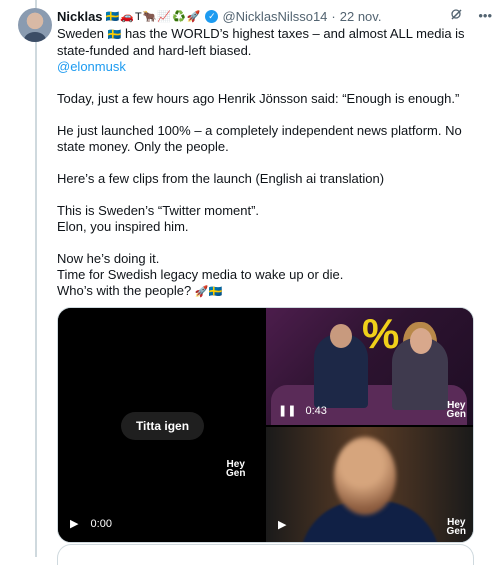 The height and width of the screenshot is (565, 500). I want to click on mention-link: @elonmusk, so click(91, 66).